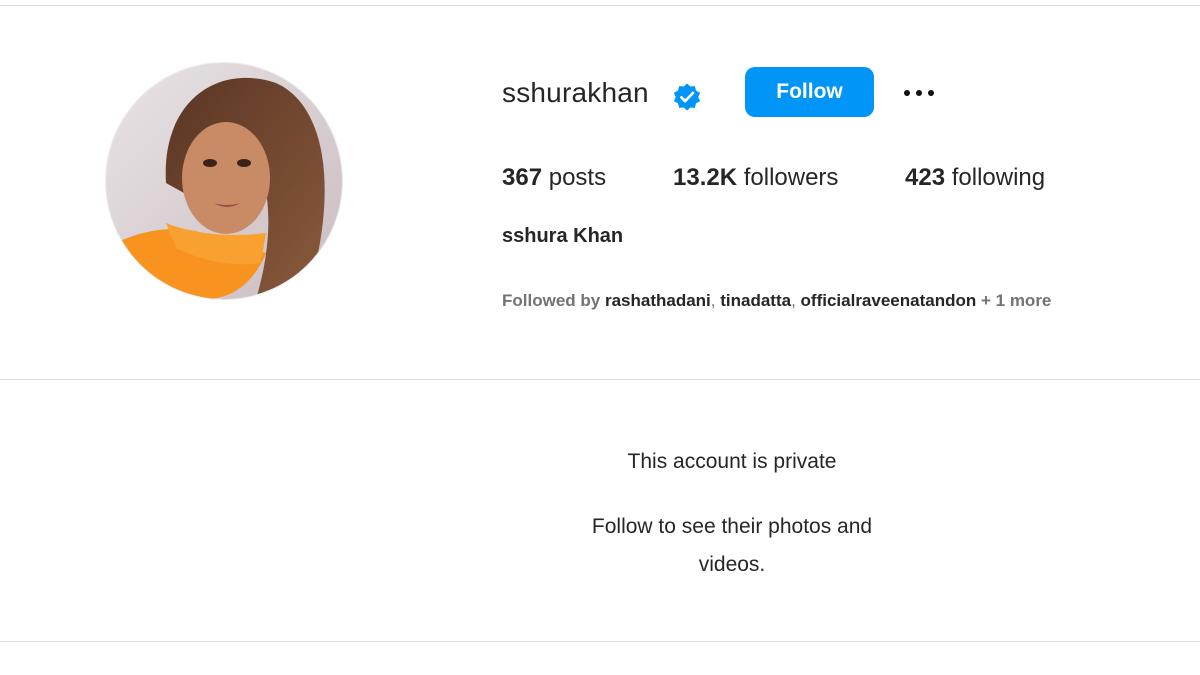 This screenshot has width=1200, height=675. Describe the element at coordinates (925, 177) in the screenshot. I see `following-count: 423` at that location.